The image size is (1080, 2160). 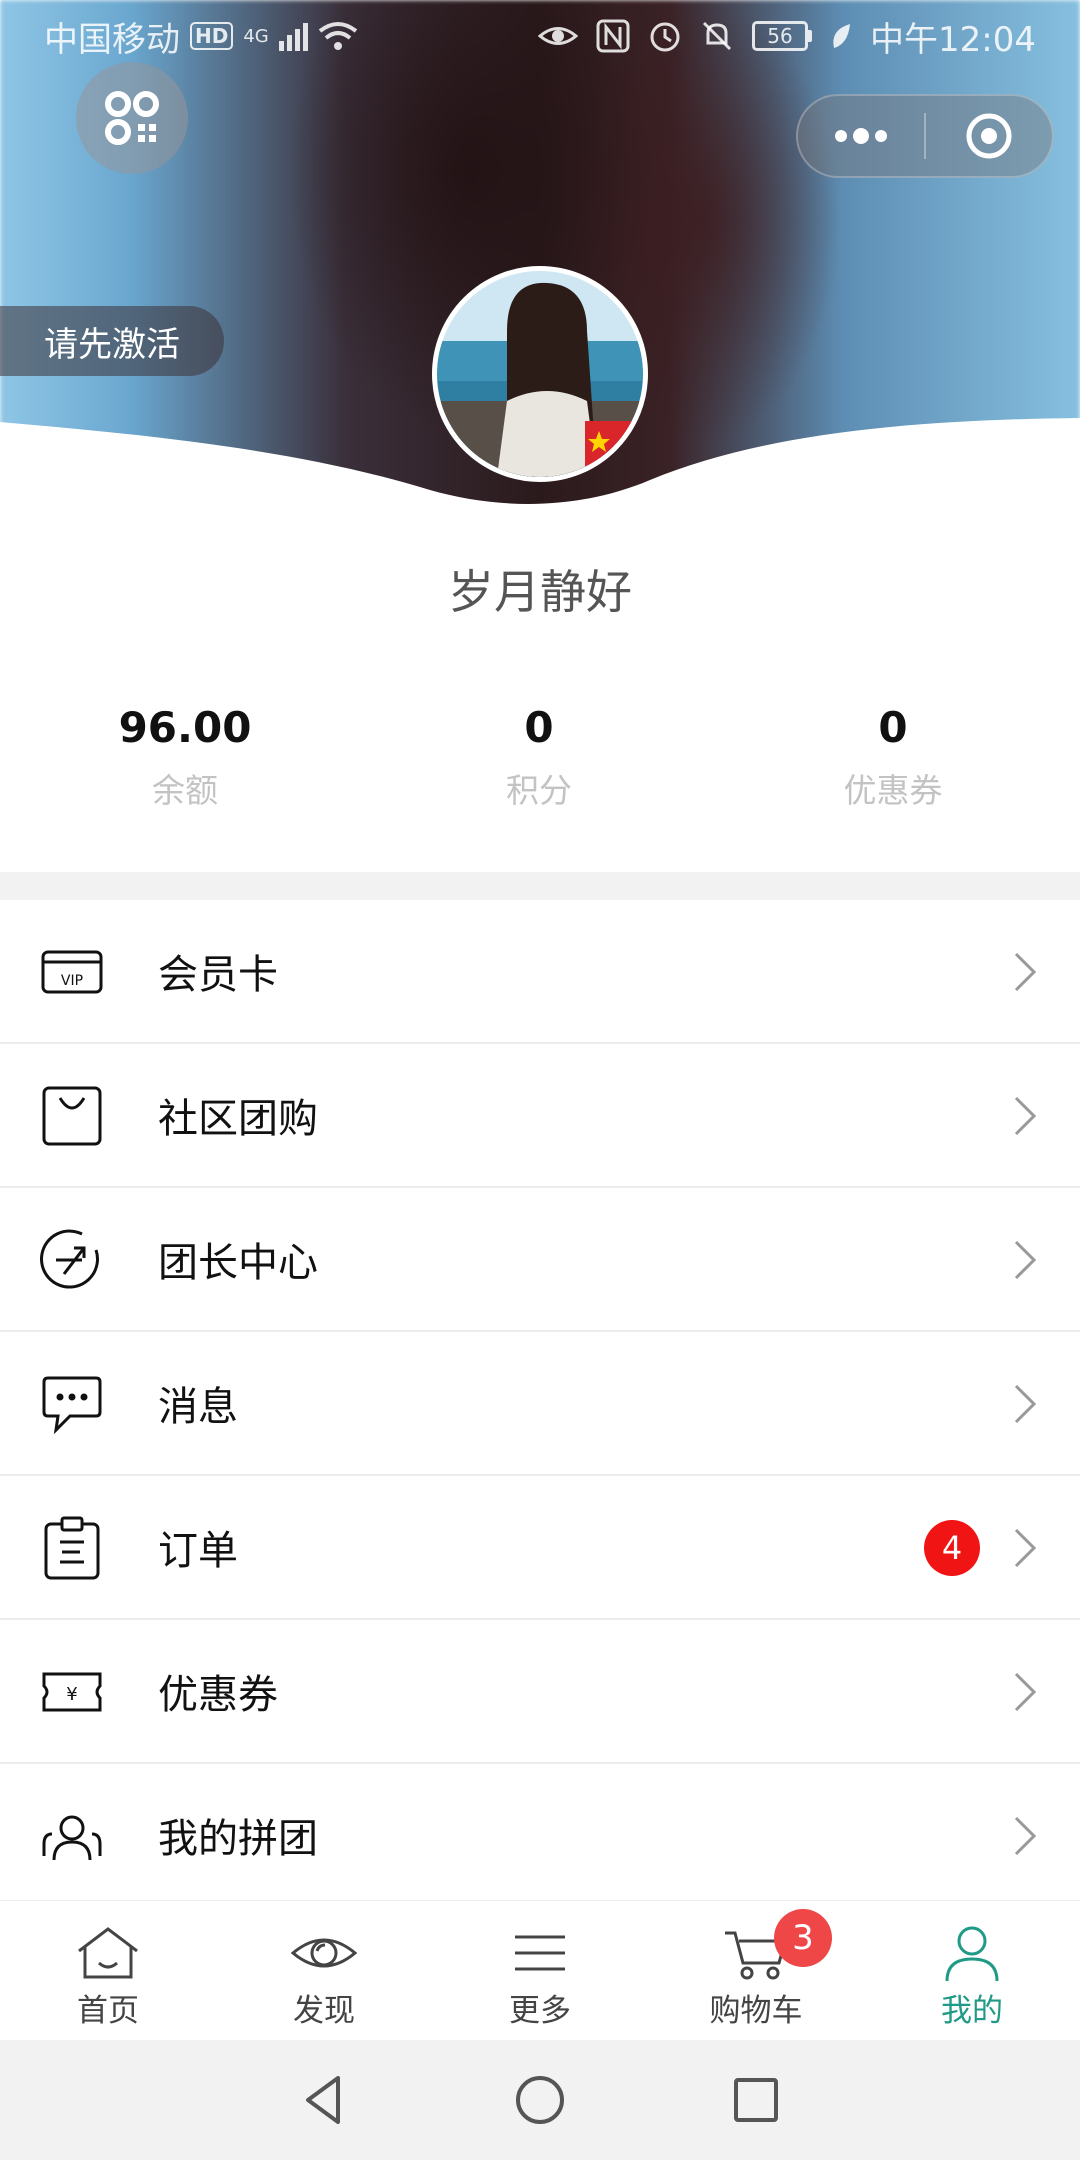 I want to click on network-type: 4G, so click(x=256, y=36).